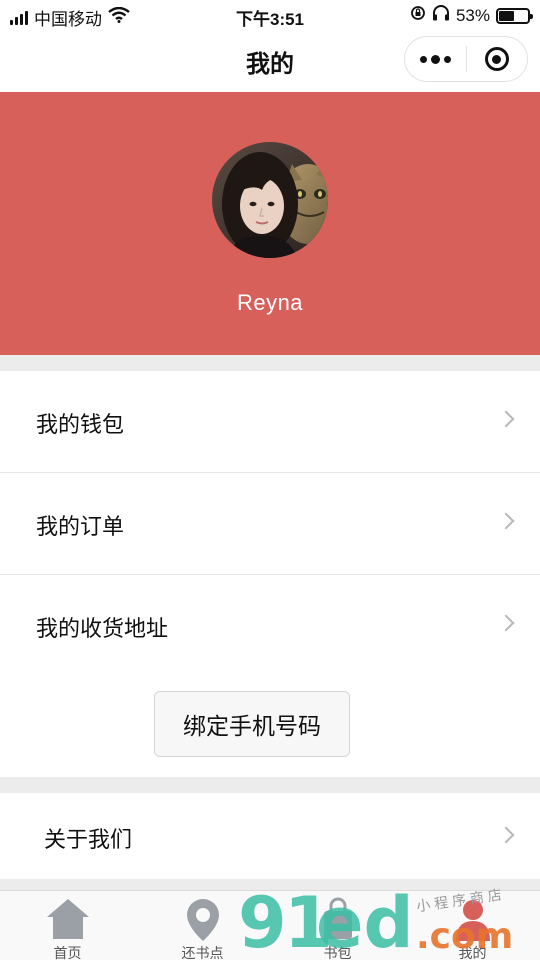  What do you see at coordinates (270, 15) in the screenshot?
I see `status-bar: 中国移动 下午3:51 53%` at bounding box center [270, 15].